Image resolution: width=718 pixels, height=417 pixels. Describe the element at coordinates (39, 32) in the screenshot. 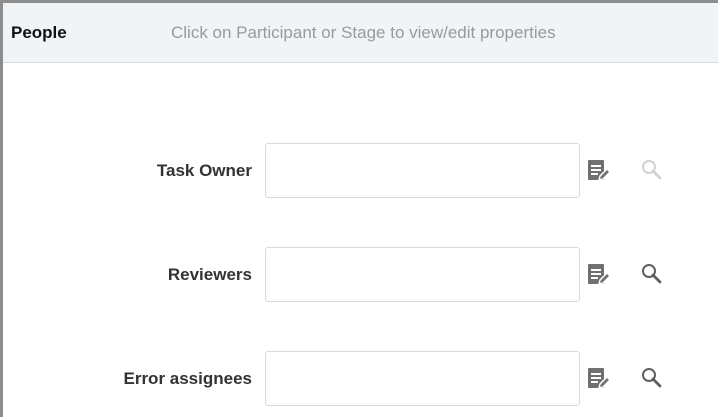

I see `panel-title: People` at that location.